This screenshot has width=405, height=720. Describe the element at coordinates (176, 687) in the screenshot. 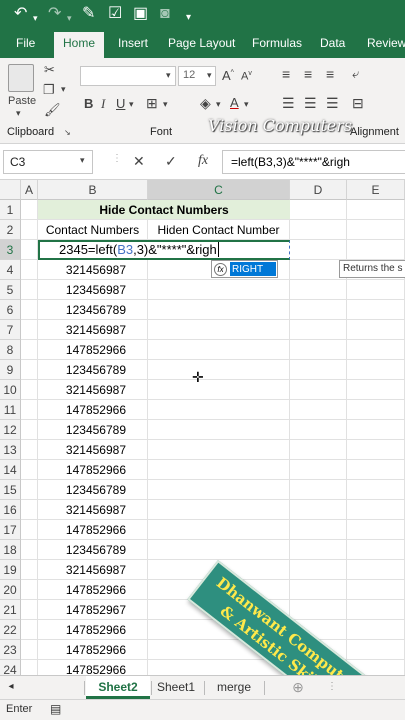

I see `sheet-tab-sheet1: Sheet1` at that location.